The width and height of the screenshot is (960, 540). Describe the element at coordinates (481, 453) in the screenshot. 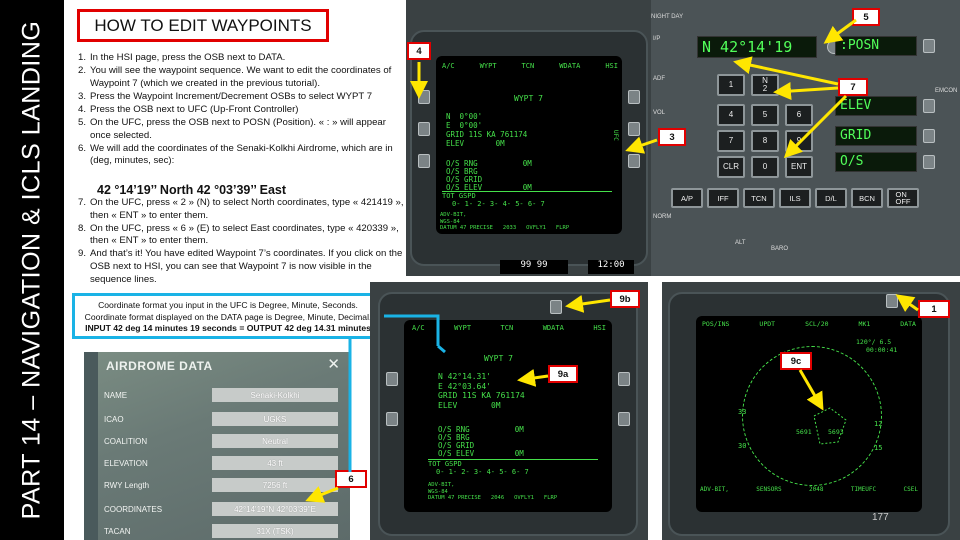

I see `ddi-offset-line: O/S ELEV 0M` at that location.